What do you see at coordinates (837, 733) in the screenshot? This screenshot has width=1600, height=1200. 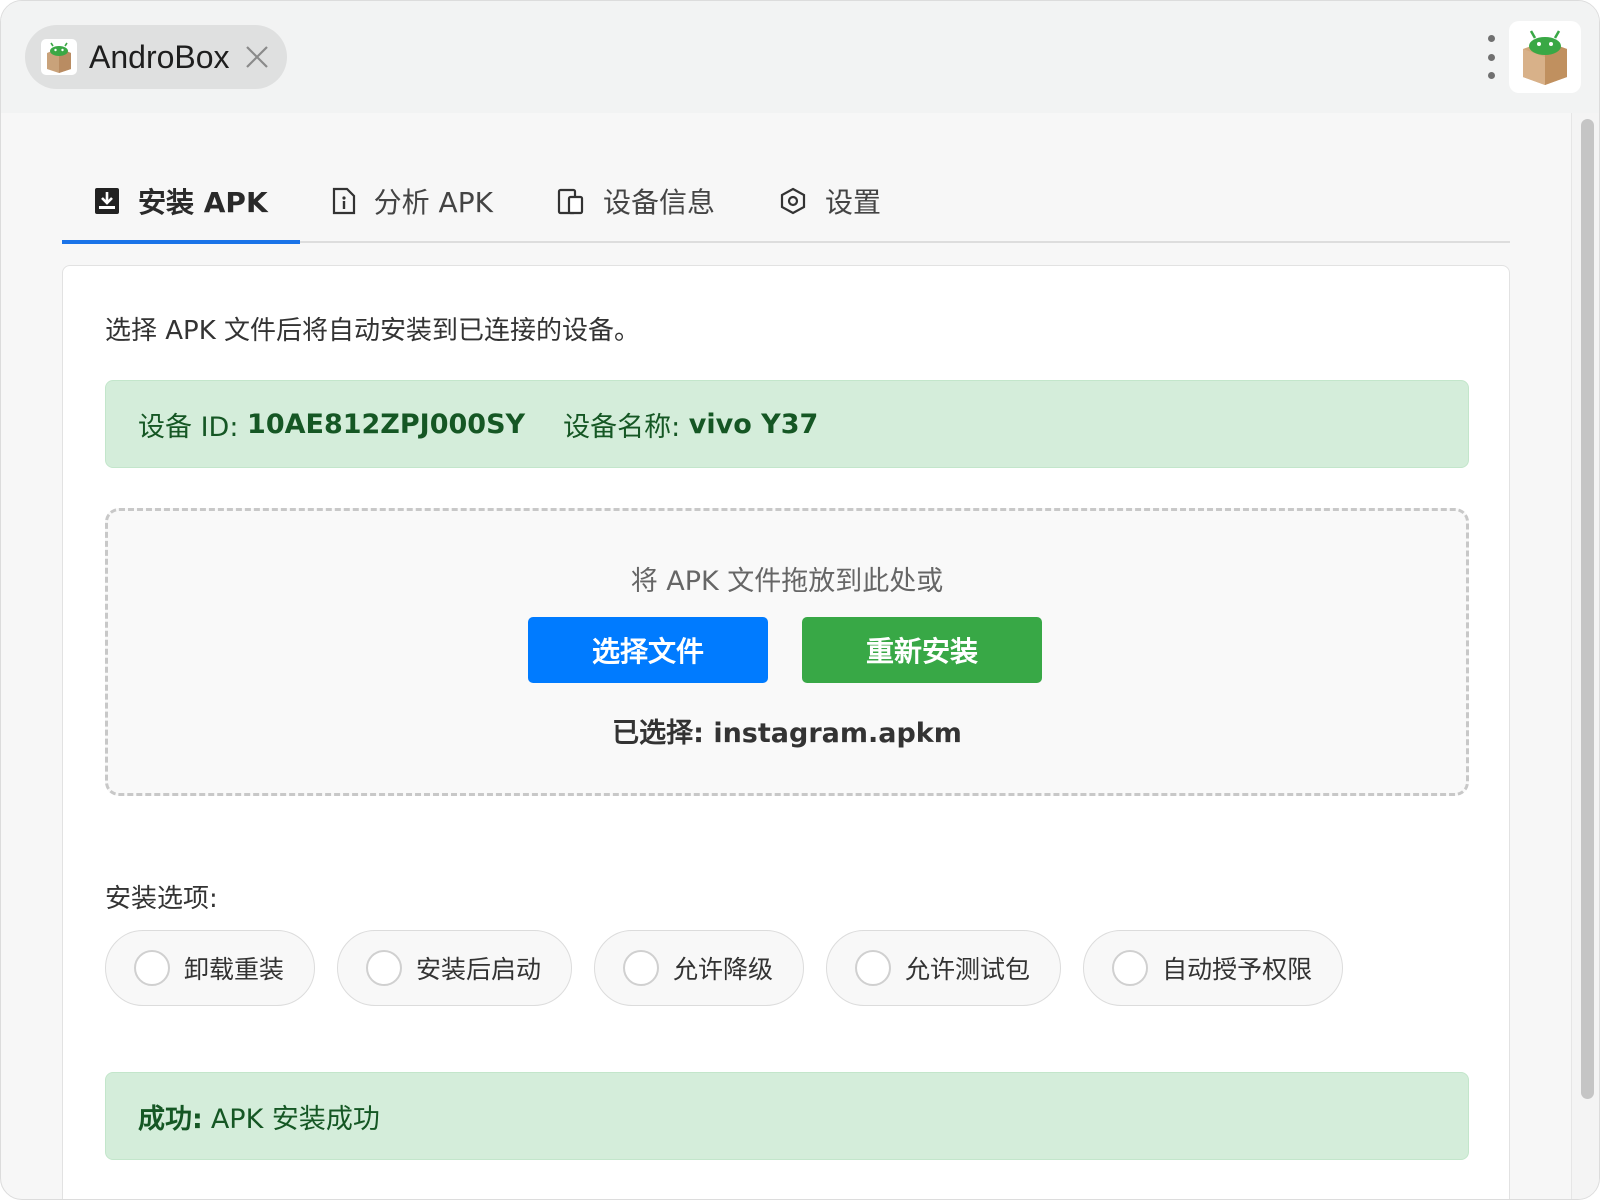 I see `selected-file-name: instagram.apkm` at bounding box center [837, 733].